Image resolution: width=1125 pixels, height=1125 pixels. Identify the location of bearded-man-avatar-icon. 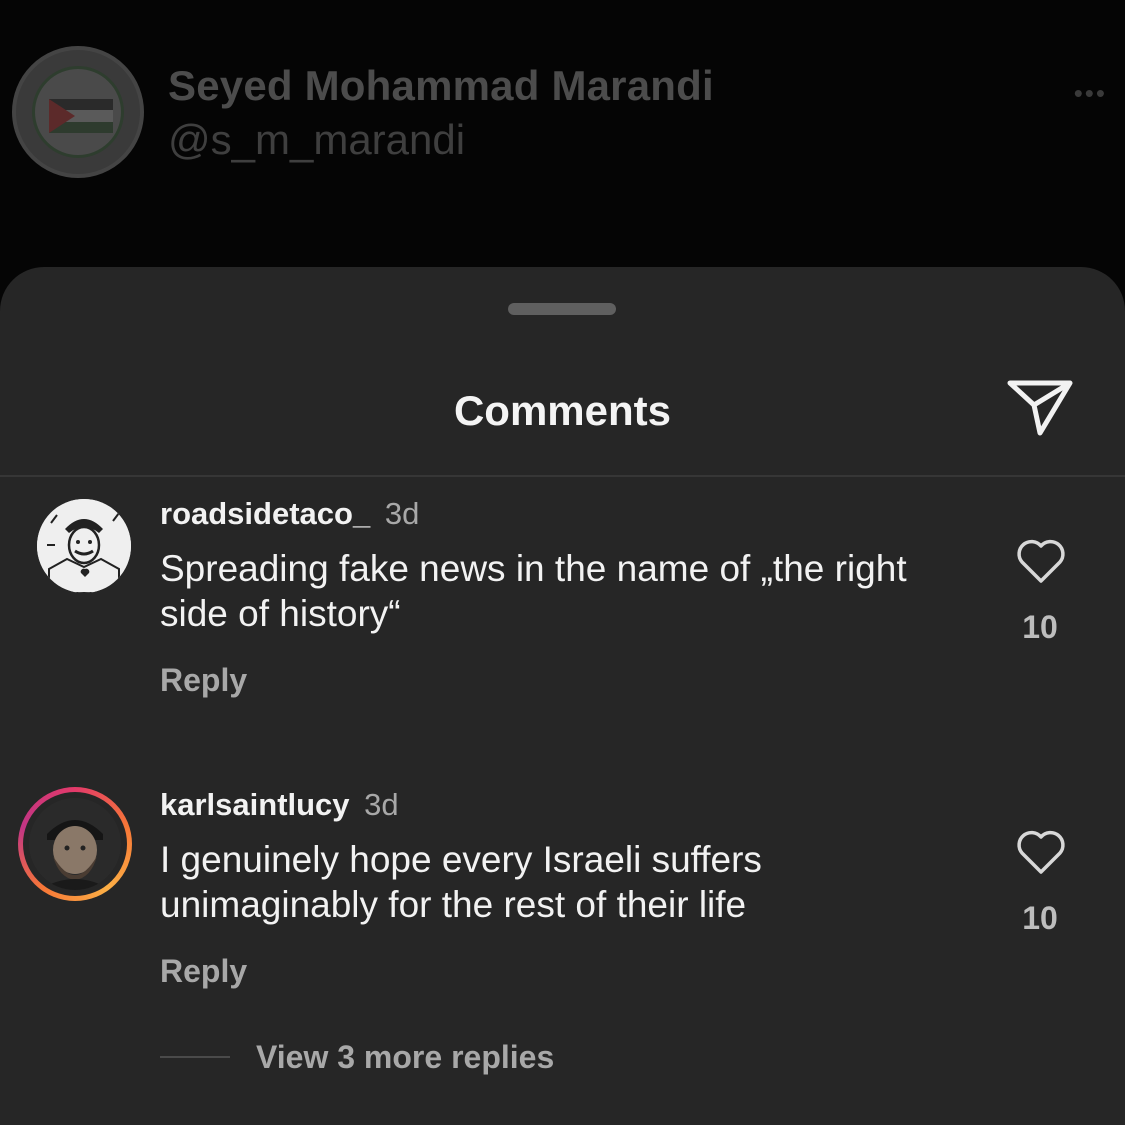
(75, 844).